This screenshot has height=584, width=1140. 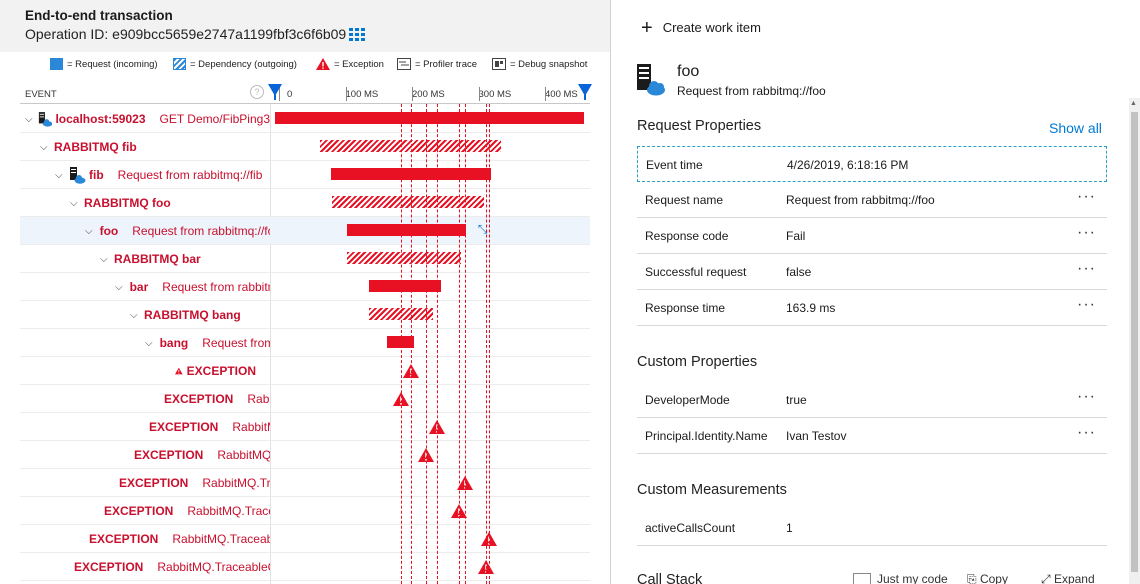 What do you see at coordinates (305, 175) in the screenshot?
I see `request-row: ⌵ fib Request from rabbitmq://fib` at bounding box center [305, 175].